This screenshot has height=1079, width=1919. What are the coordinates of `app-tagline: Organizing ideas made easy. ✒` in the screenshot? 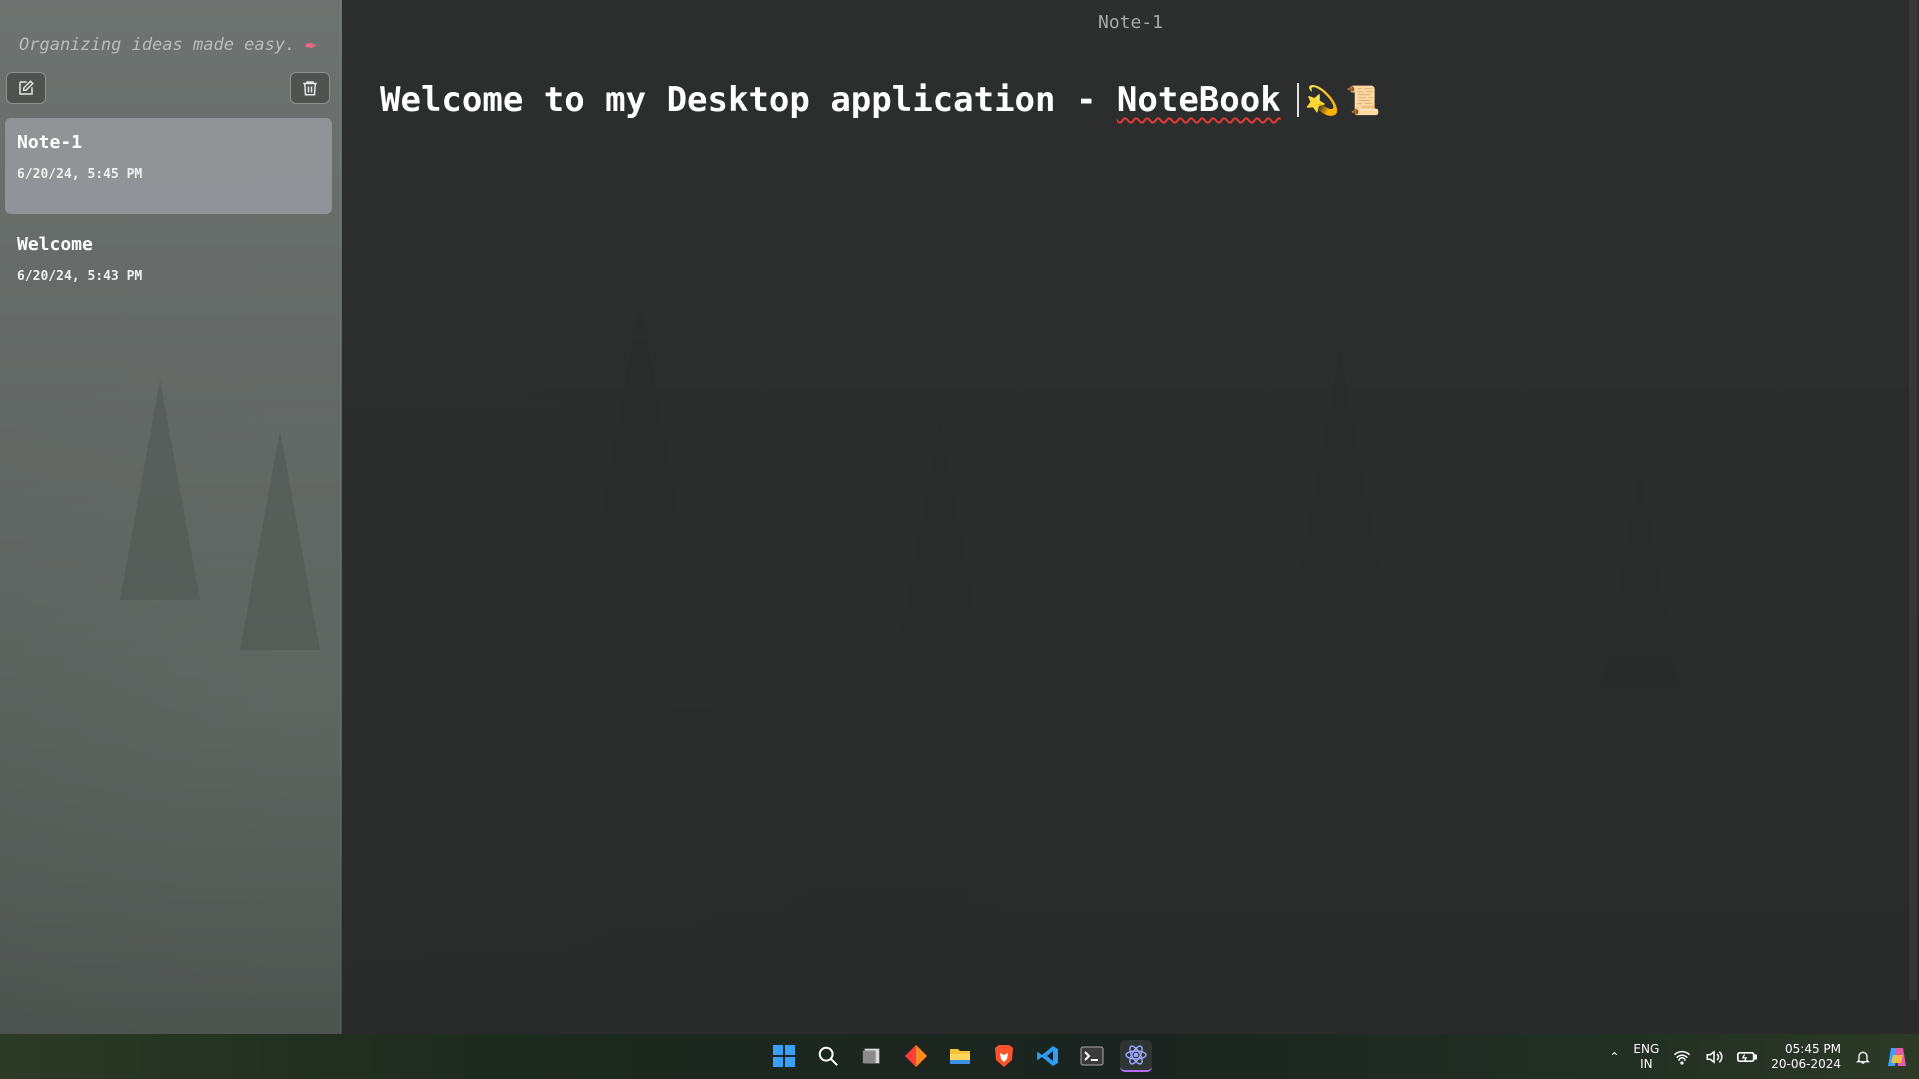 It's located at (167, 44).